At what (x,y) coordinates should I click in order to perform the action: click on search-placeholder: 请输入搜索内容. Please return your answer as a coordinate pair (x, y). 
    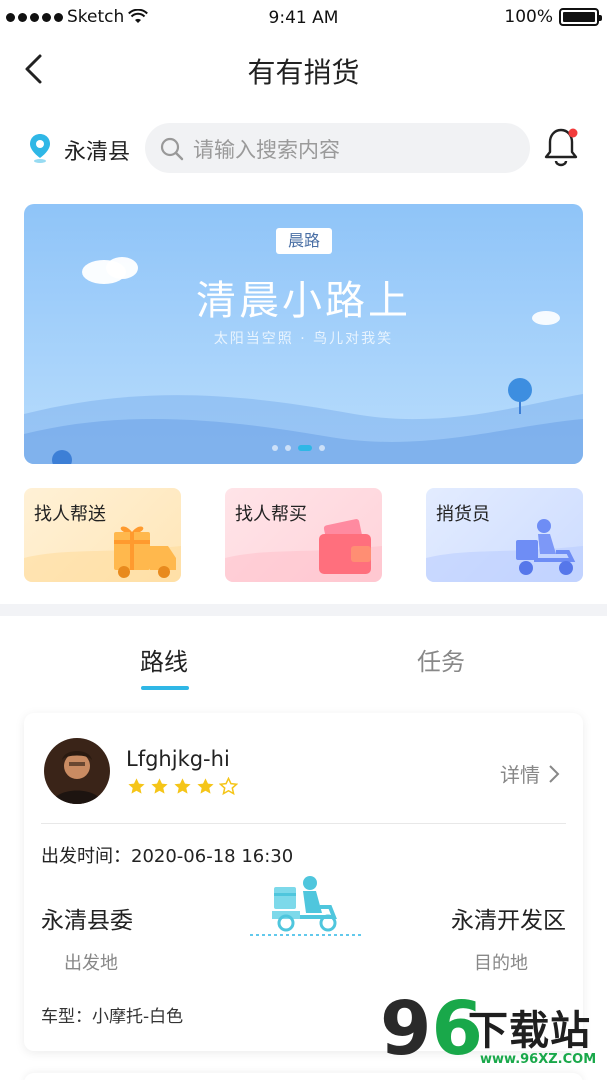
    Looking at the image, I should click on (266, 150).